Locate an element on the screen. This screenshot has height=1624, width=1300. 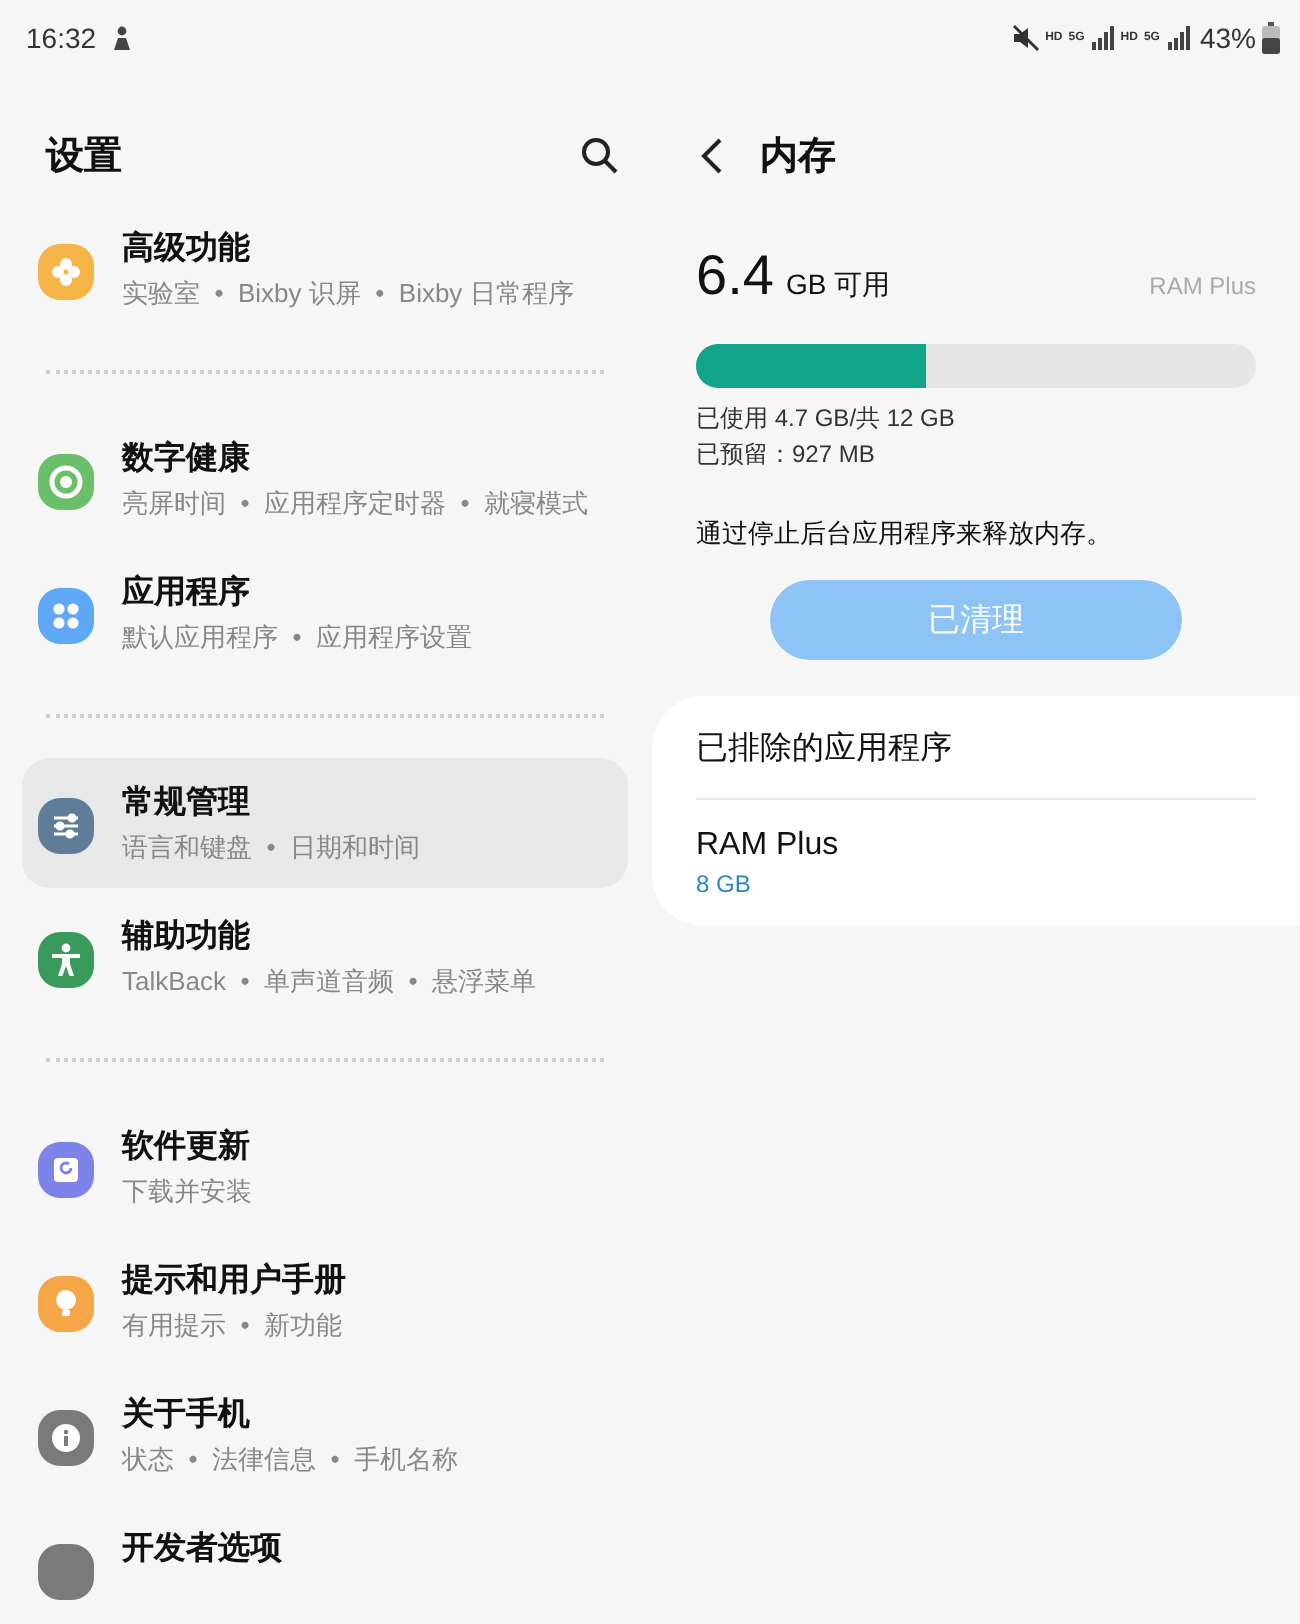
settings-item: 软件更新 下载并安装 is located at coordinates (325, 1167).